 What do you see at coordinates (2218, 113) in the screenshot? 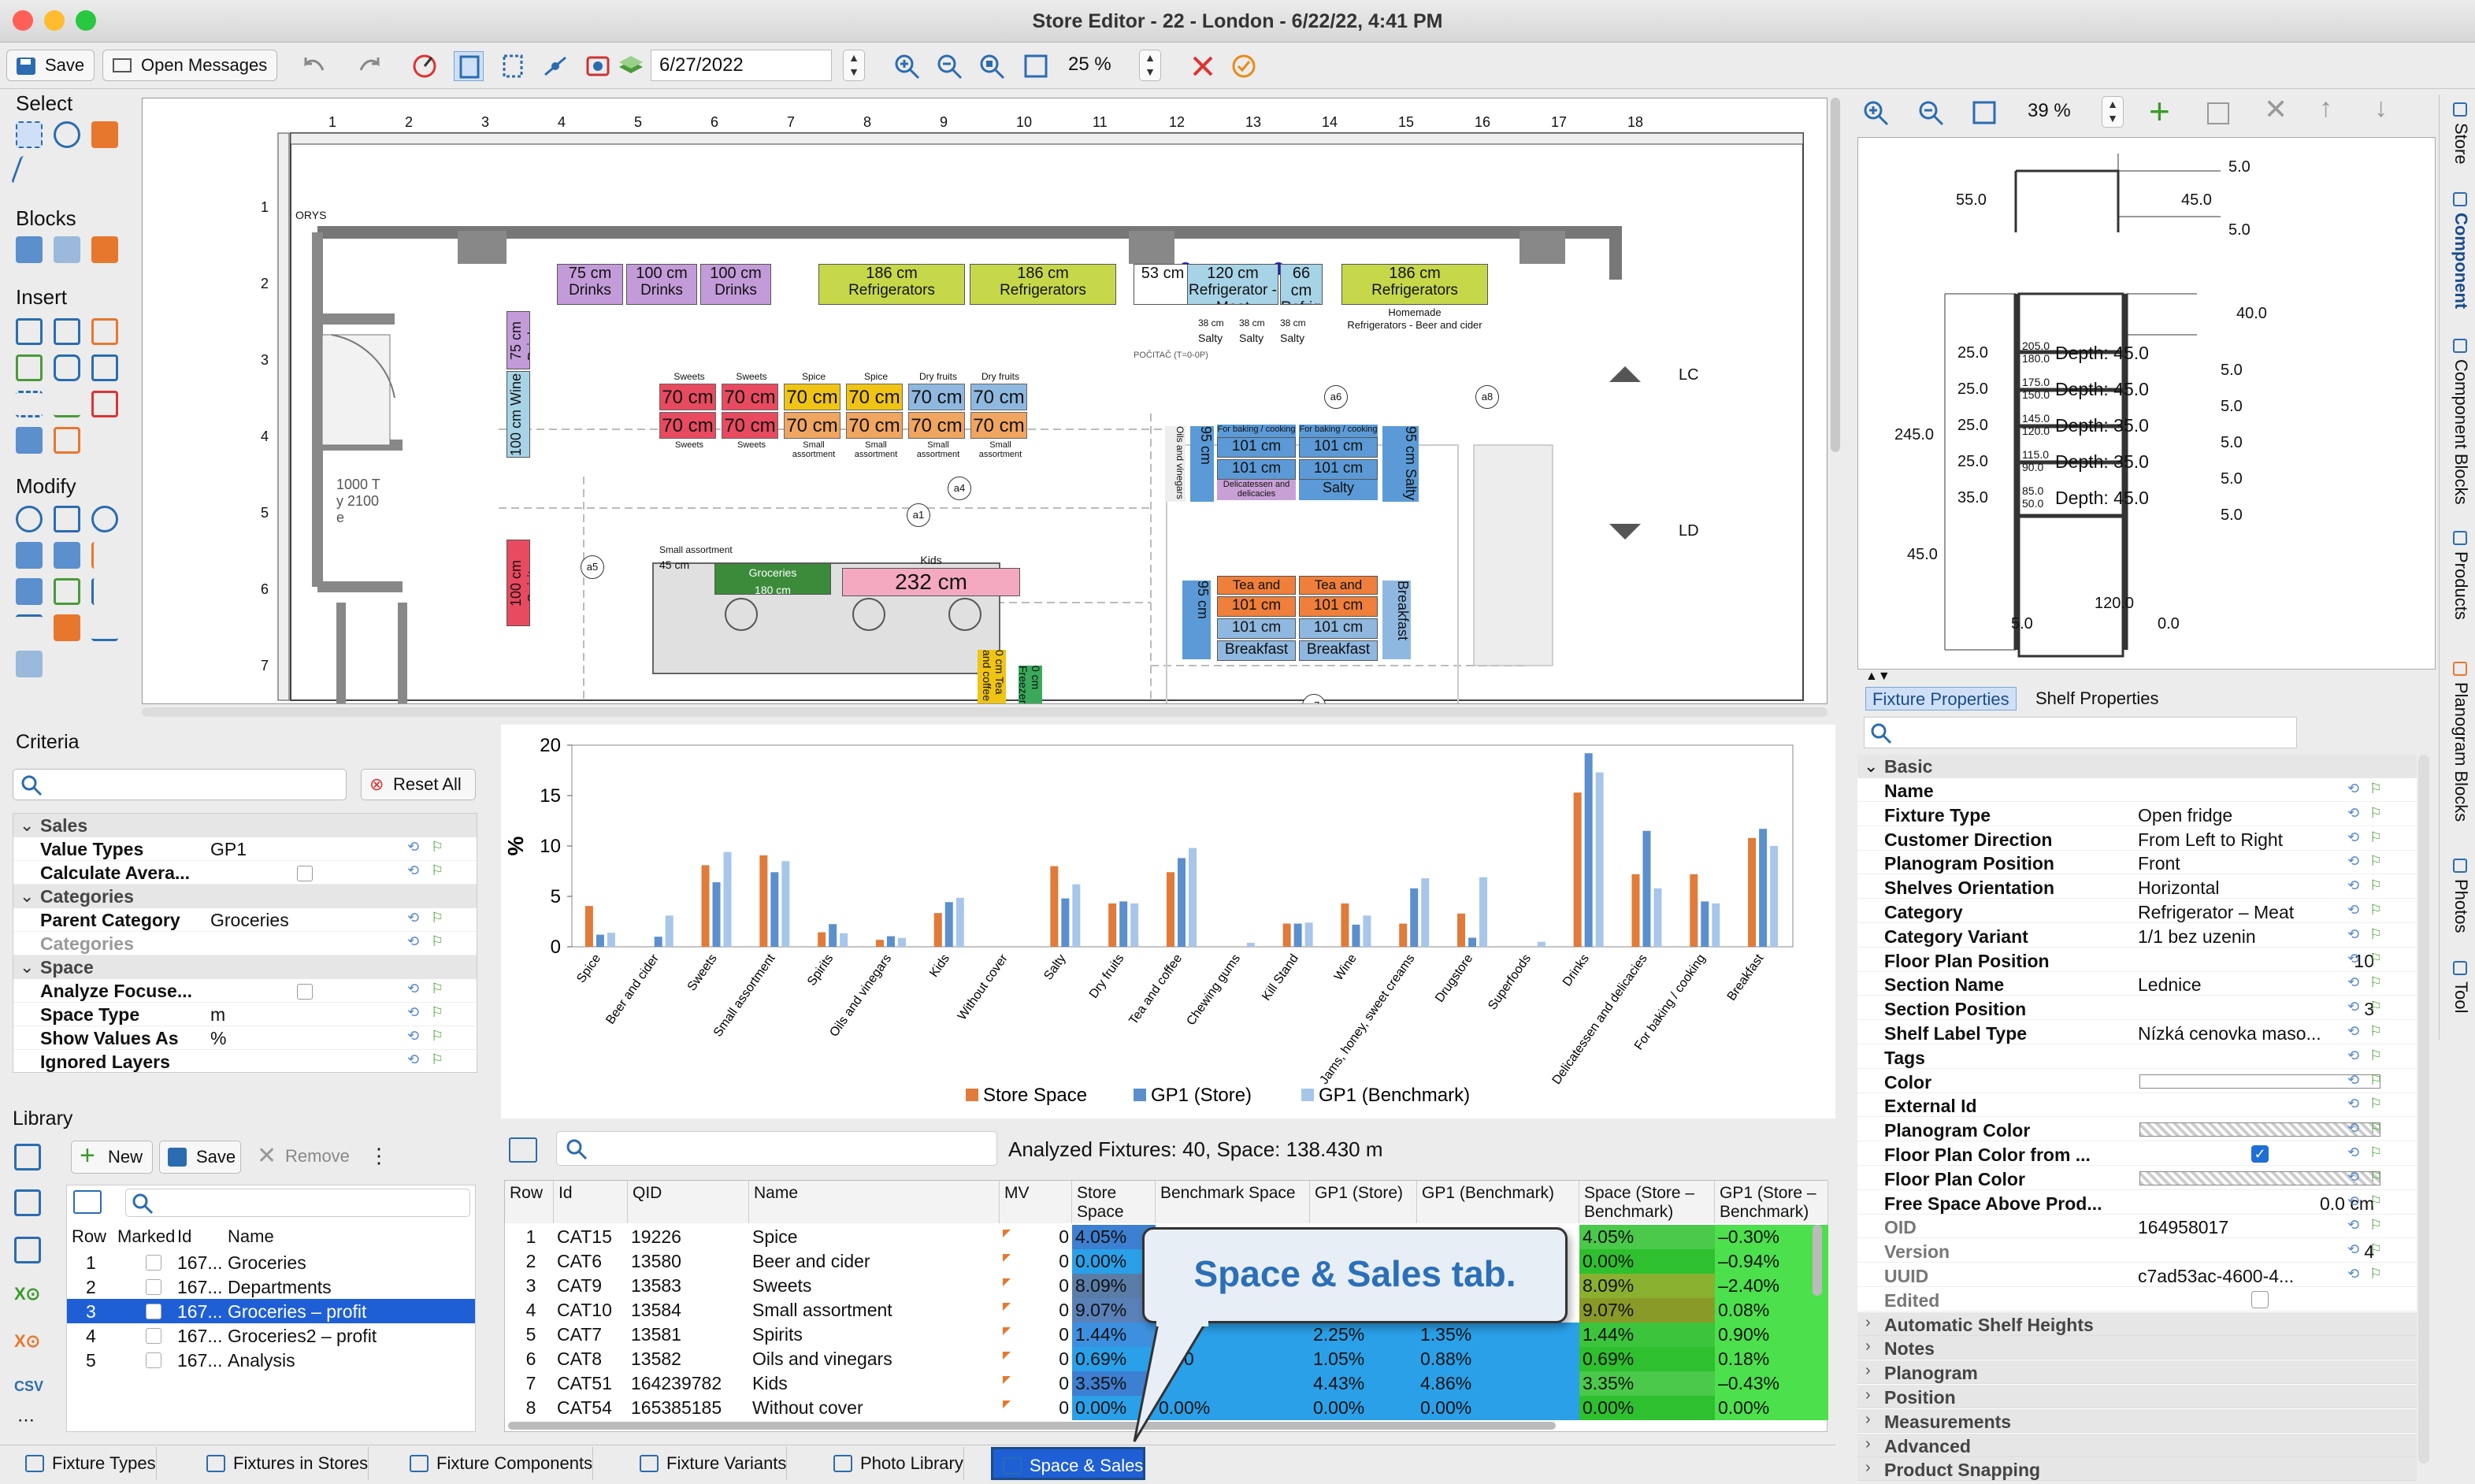
I see `duplicate-icon` at bounding box center [2218, 113].